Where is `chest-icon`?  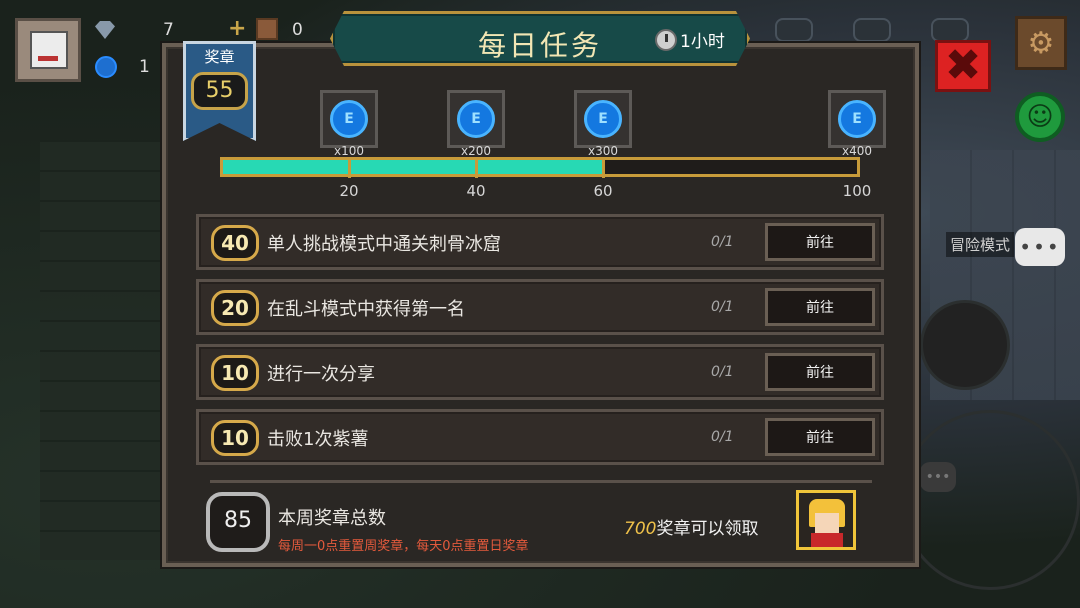
chest-icon is located at coordinates (267, 29).